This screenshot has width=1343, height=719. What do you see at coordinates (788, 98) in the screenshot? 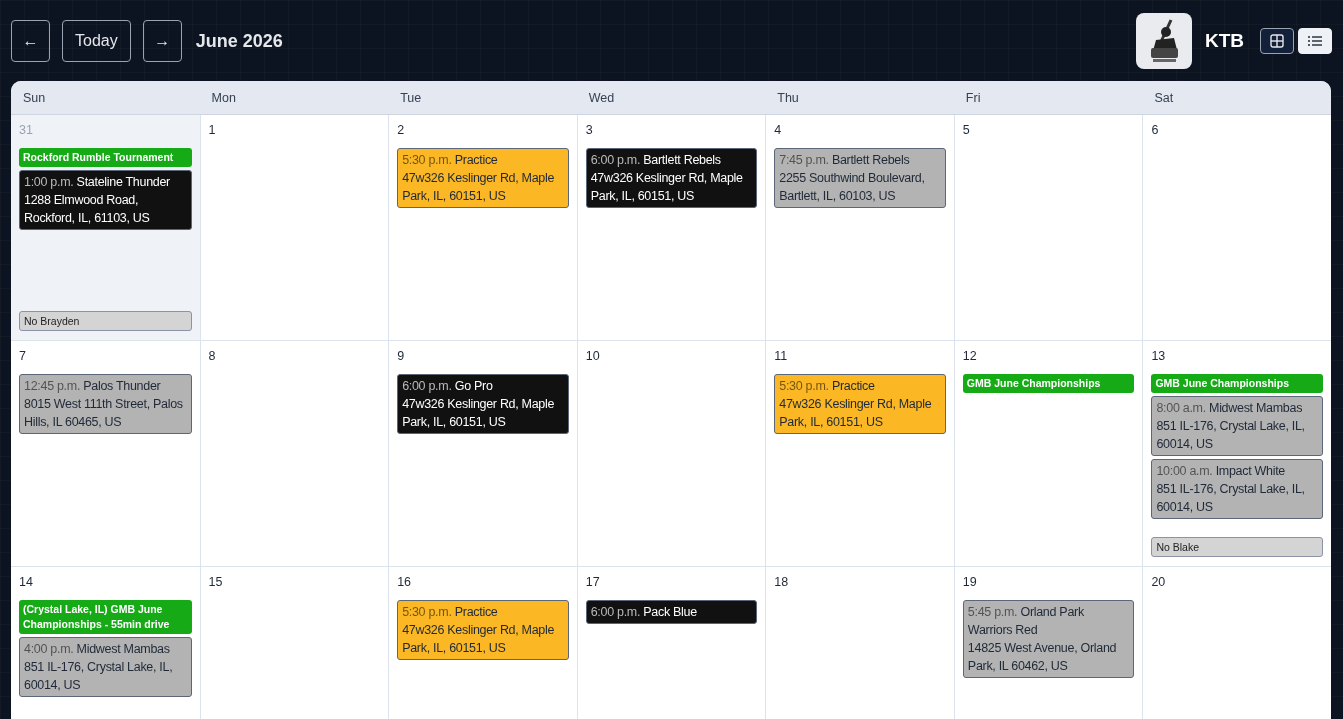
I see `weekday-header: Thu` at bounding box center [788, 98].